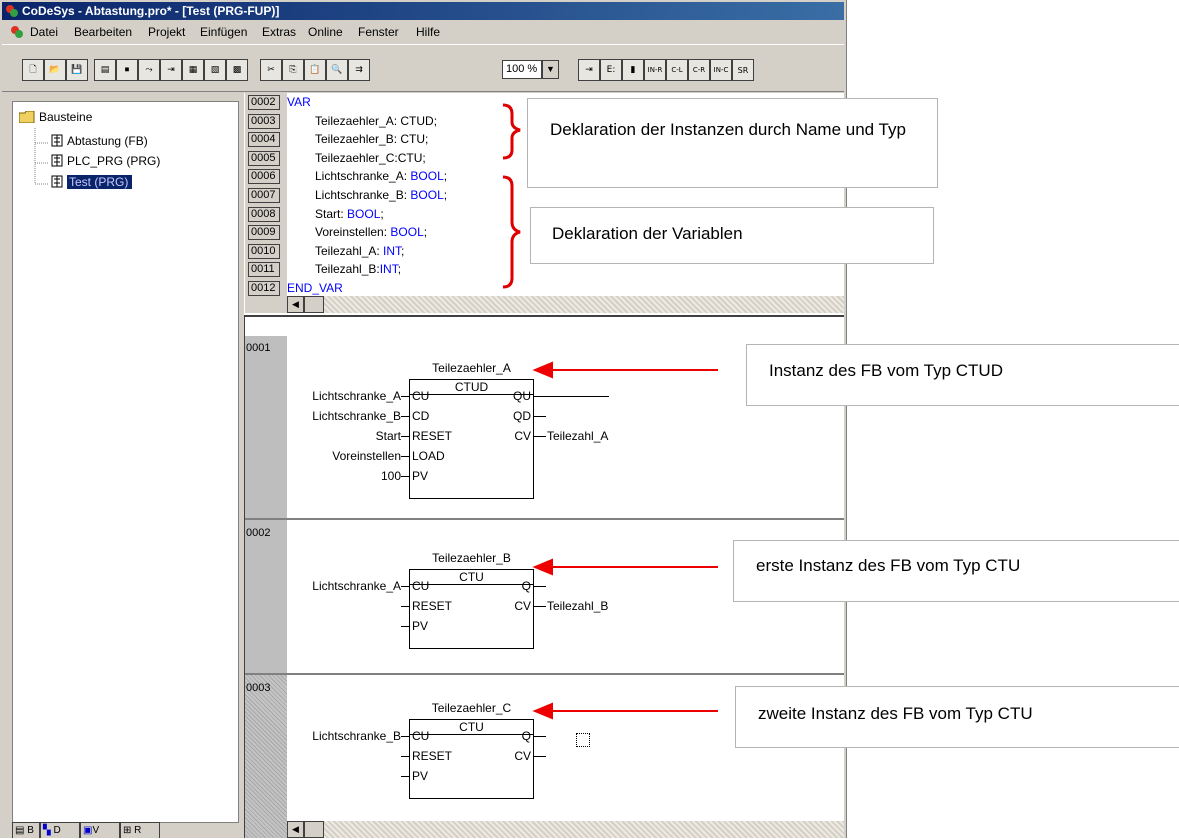 The width and height of the screenshot is (1179, 839). What do you see at coordinates (107, 141) in the screenshot?
I see `tree-item-label: Abtastung (FB)` at bounding box center [107, 141].